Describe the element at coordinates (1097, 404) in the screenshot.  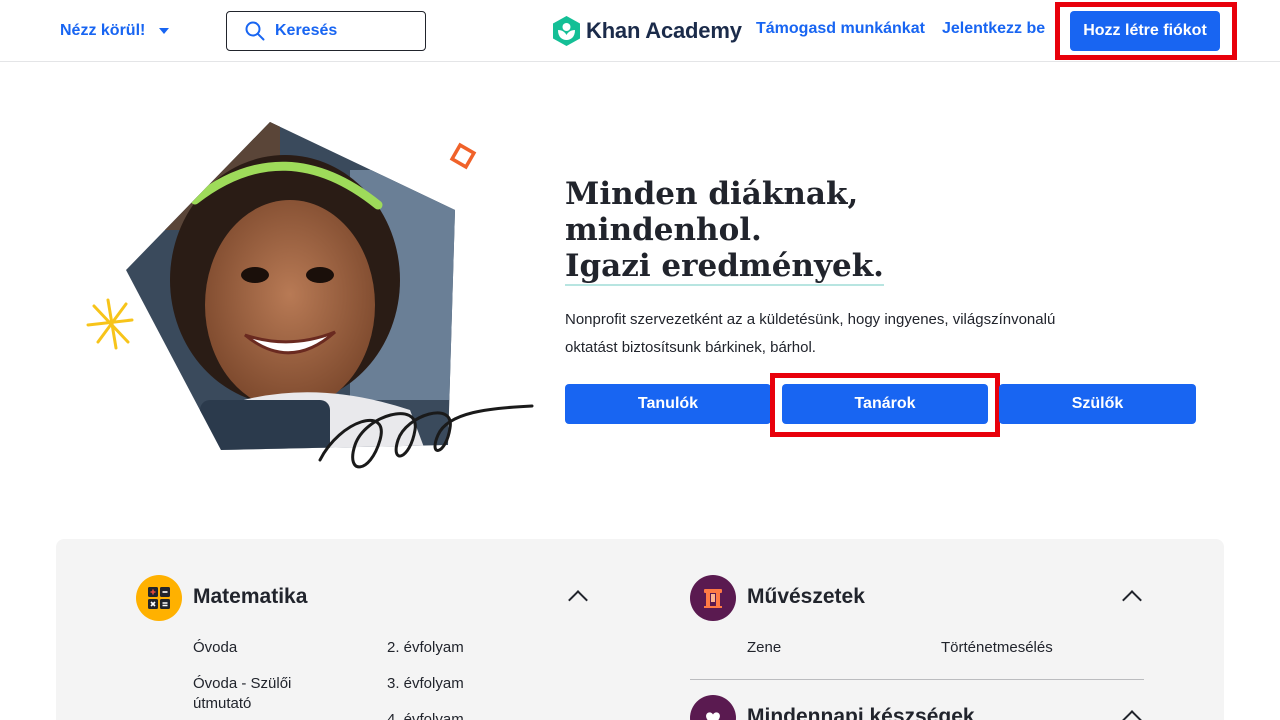
I see `parents-button: Szülők` at that location.